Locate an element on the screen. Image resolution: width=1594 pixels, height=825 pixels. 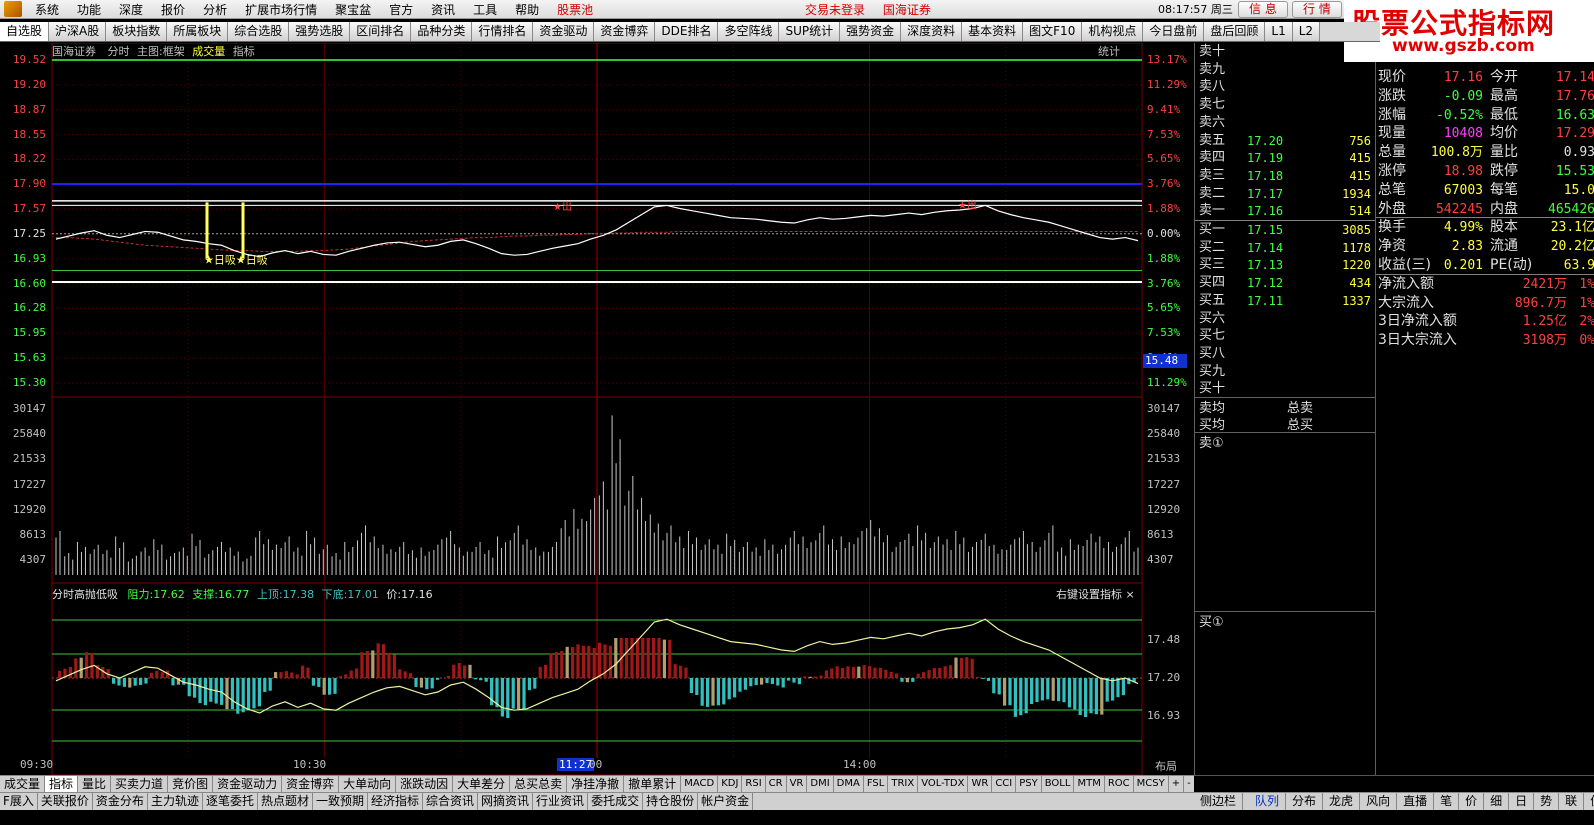
broker-name: 国海证券 is located at coordinates (907, 10).